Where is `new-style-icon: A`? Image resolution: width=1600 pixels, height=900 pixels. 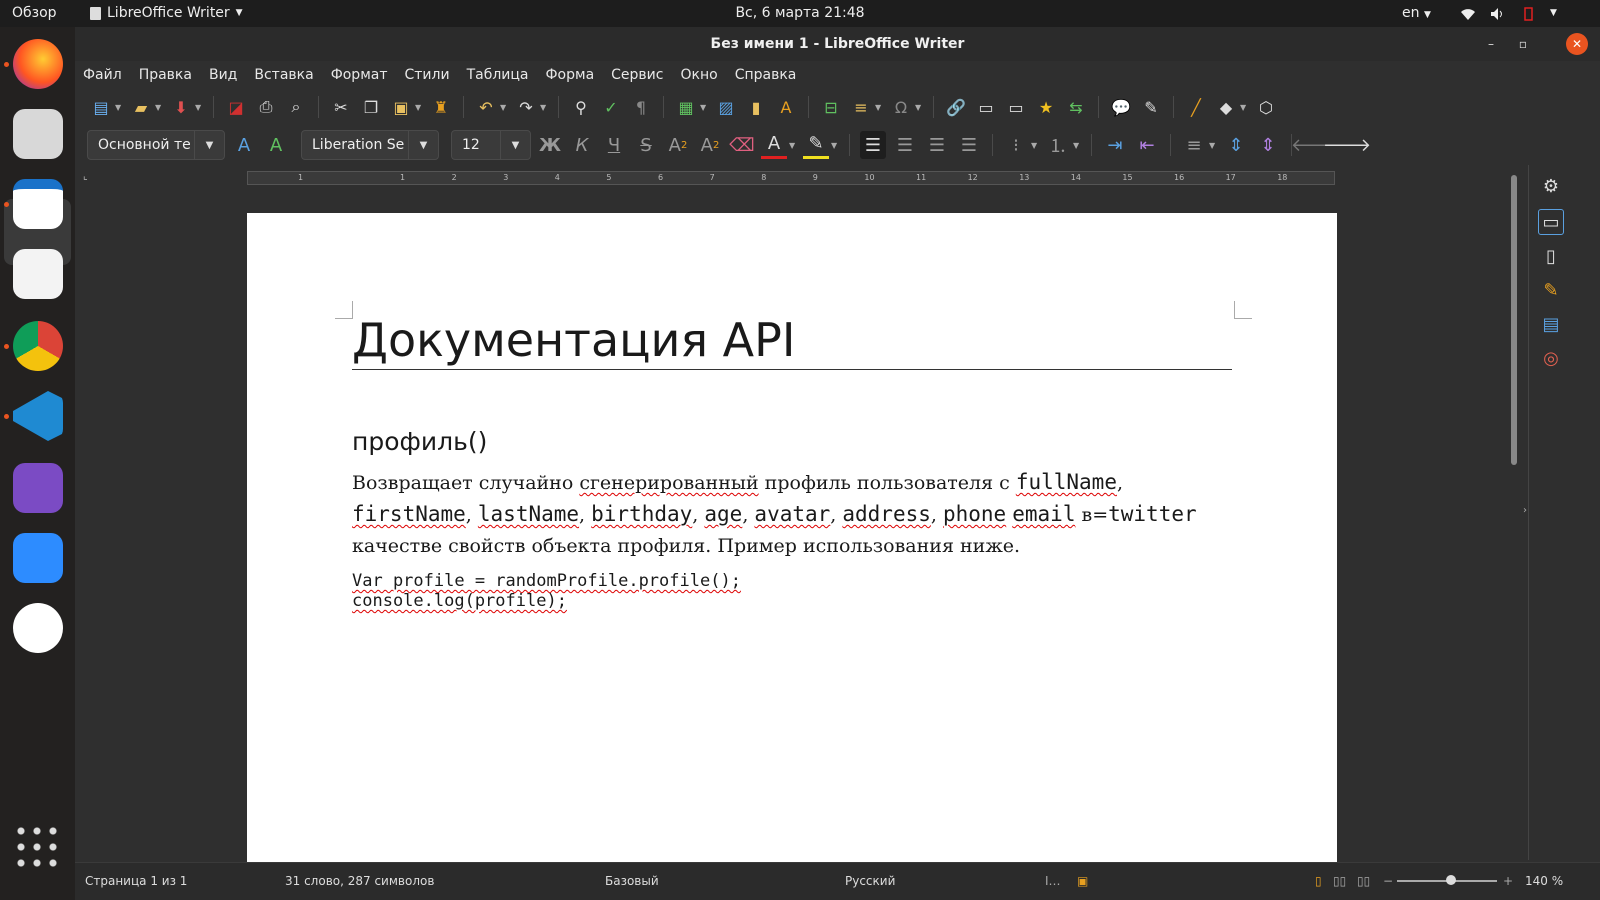 new-style-icon: A is located at coordinates (276, 145).